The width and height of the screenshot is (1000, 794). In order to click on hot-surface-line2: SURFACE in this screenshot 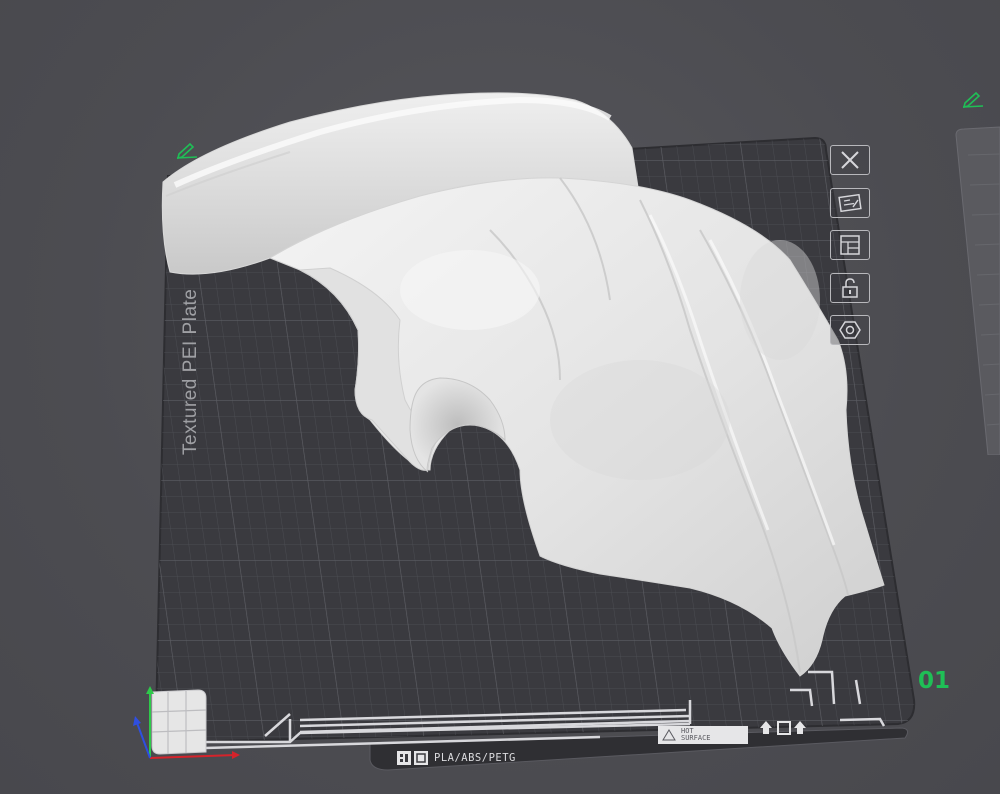, I will do `click(696, 738)`.